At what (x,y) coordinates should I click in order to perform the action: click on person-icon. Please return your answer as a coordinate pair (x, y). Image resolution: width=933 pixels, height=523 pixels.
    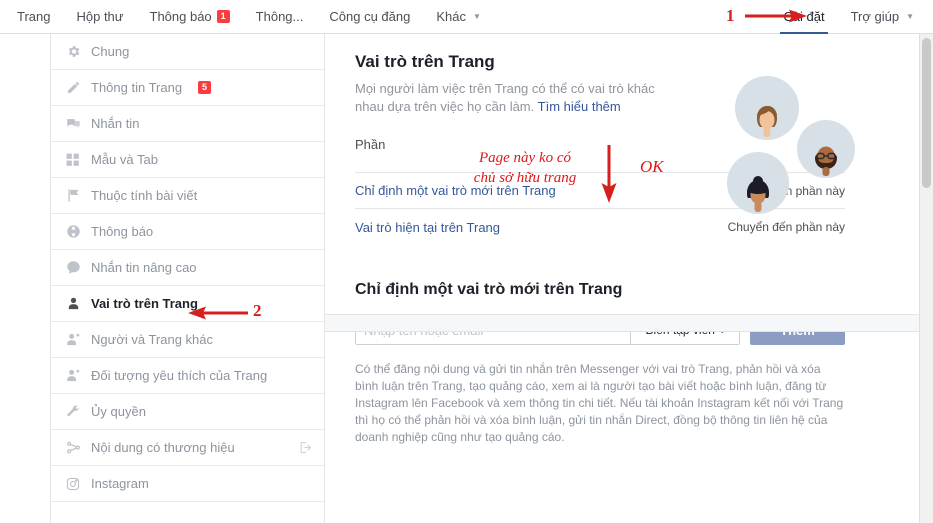
    Looking at the image, I should click on (73, 304).